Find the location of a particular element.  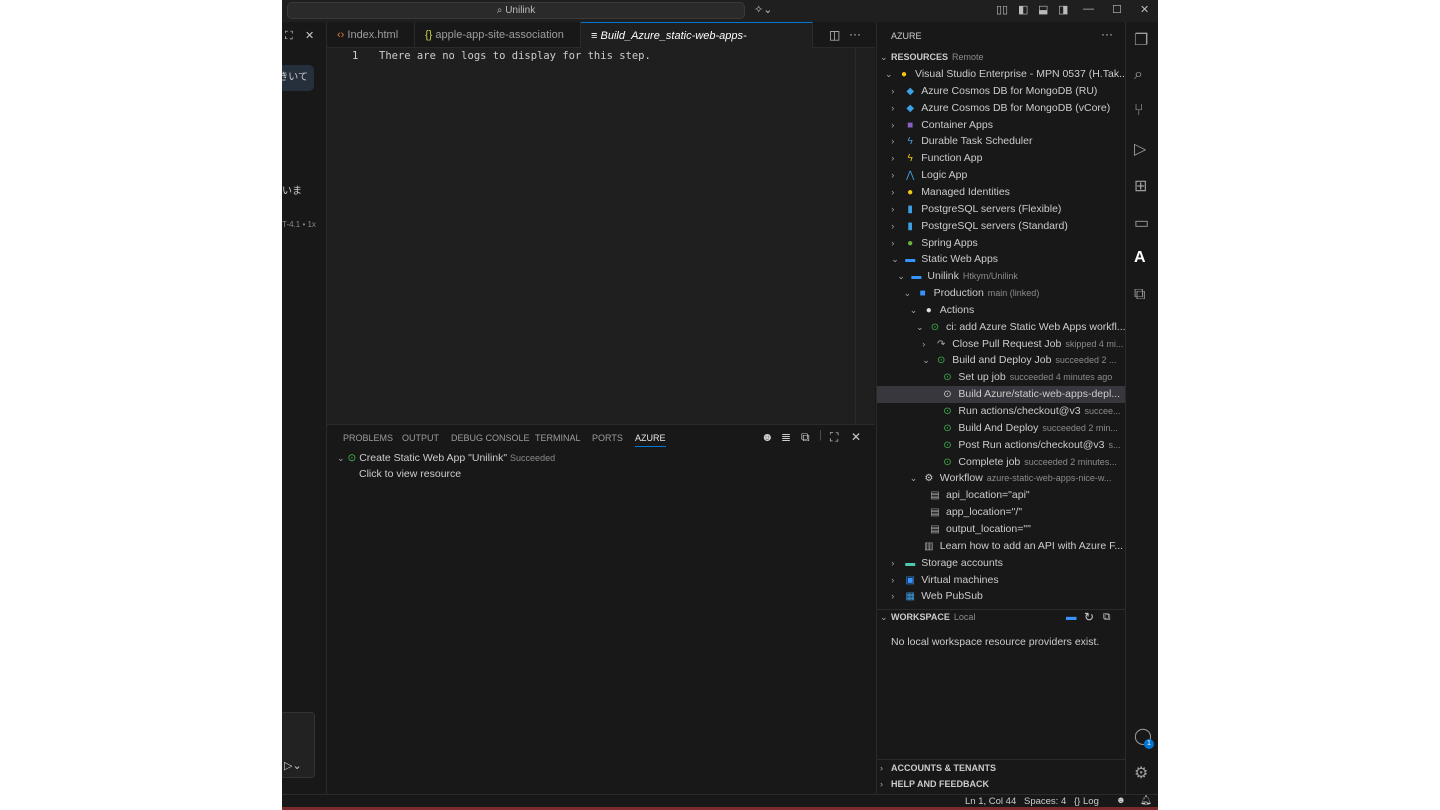

static-web-icon: ▬ is located at coordinates (1071, 617).